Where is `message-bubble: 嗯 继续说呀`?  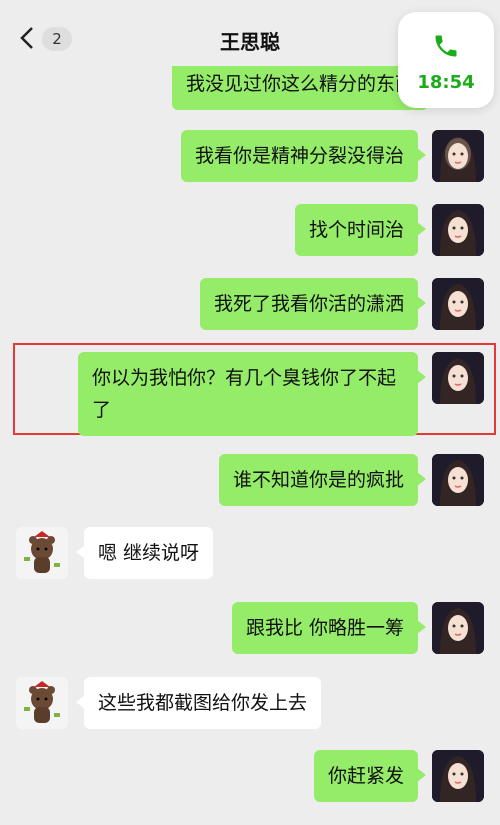 message-bubble: 嗯 继续说呀 is located at coordinates (144, 553).